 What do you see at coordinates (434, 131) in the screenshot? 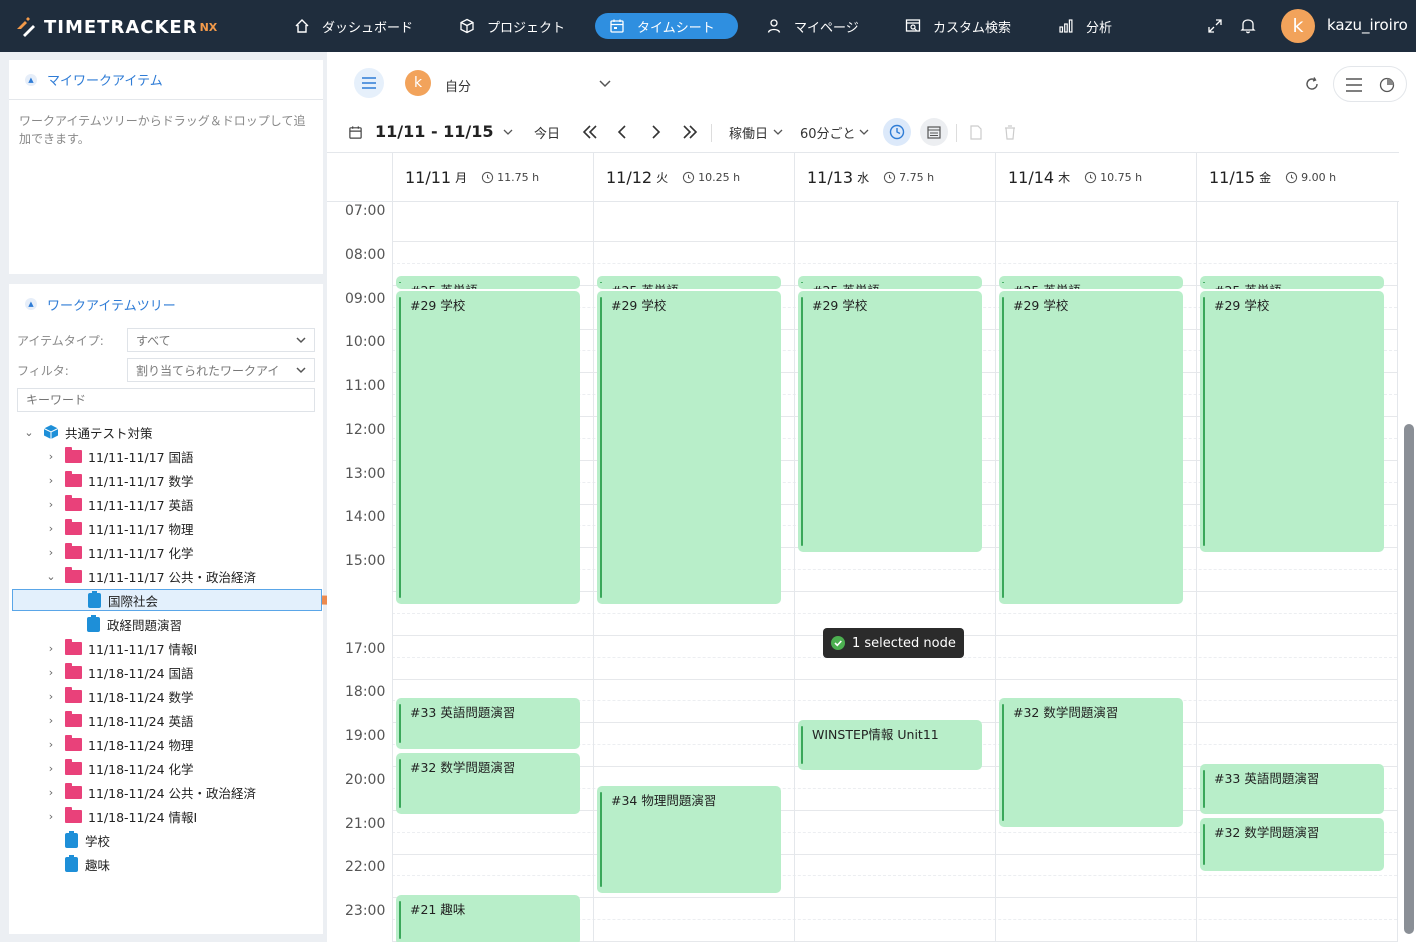
I see `date-range: 11/11 - 11/15` at bounding box center [434, 131].